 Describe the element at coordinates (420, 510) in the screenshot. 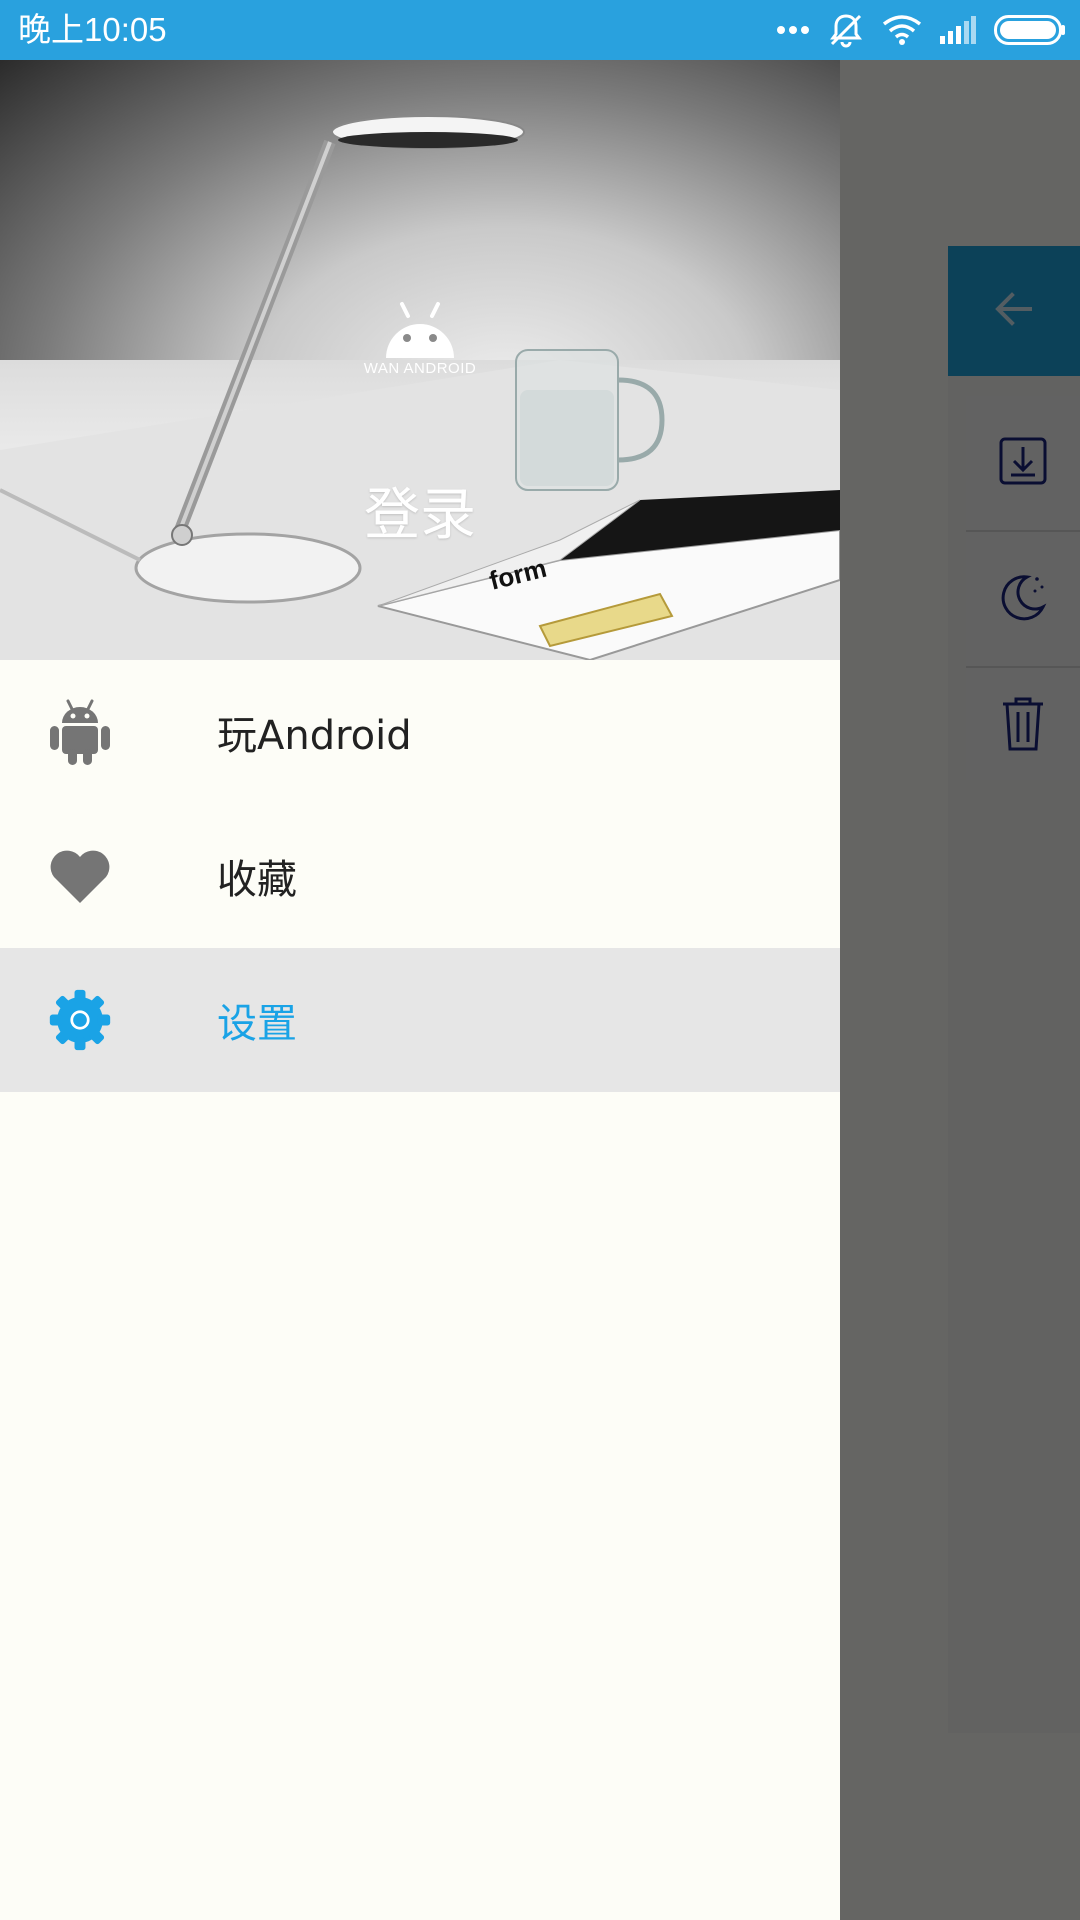

I see `login-button: 登录` at that location.